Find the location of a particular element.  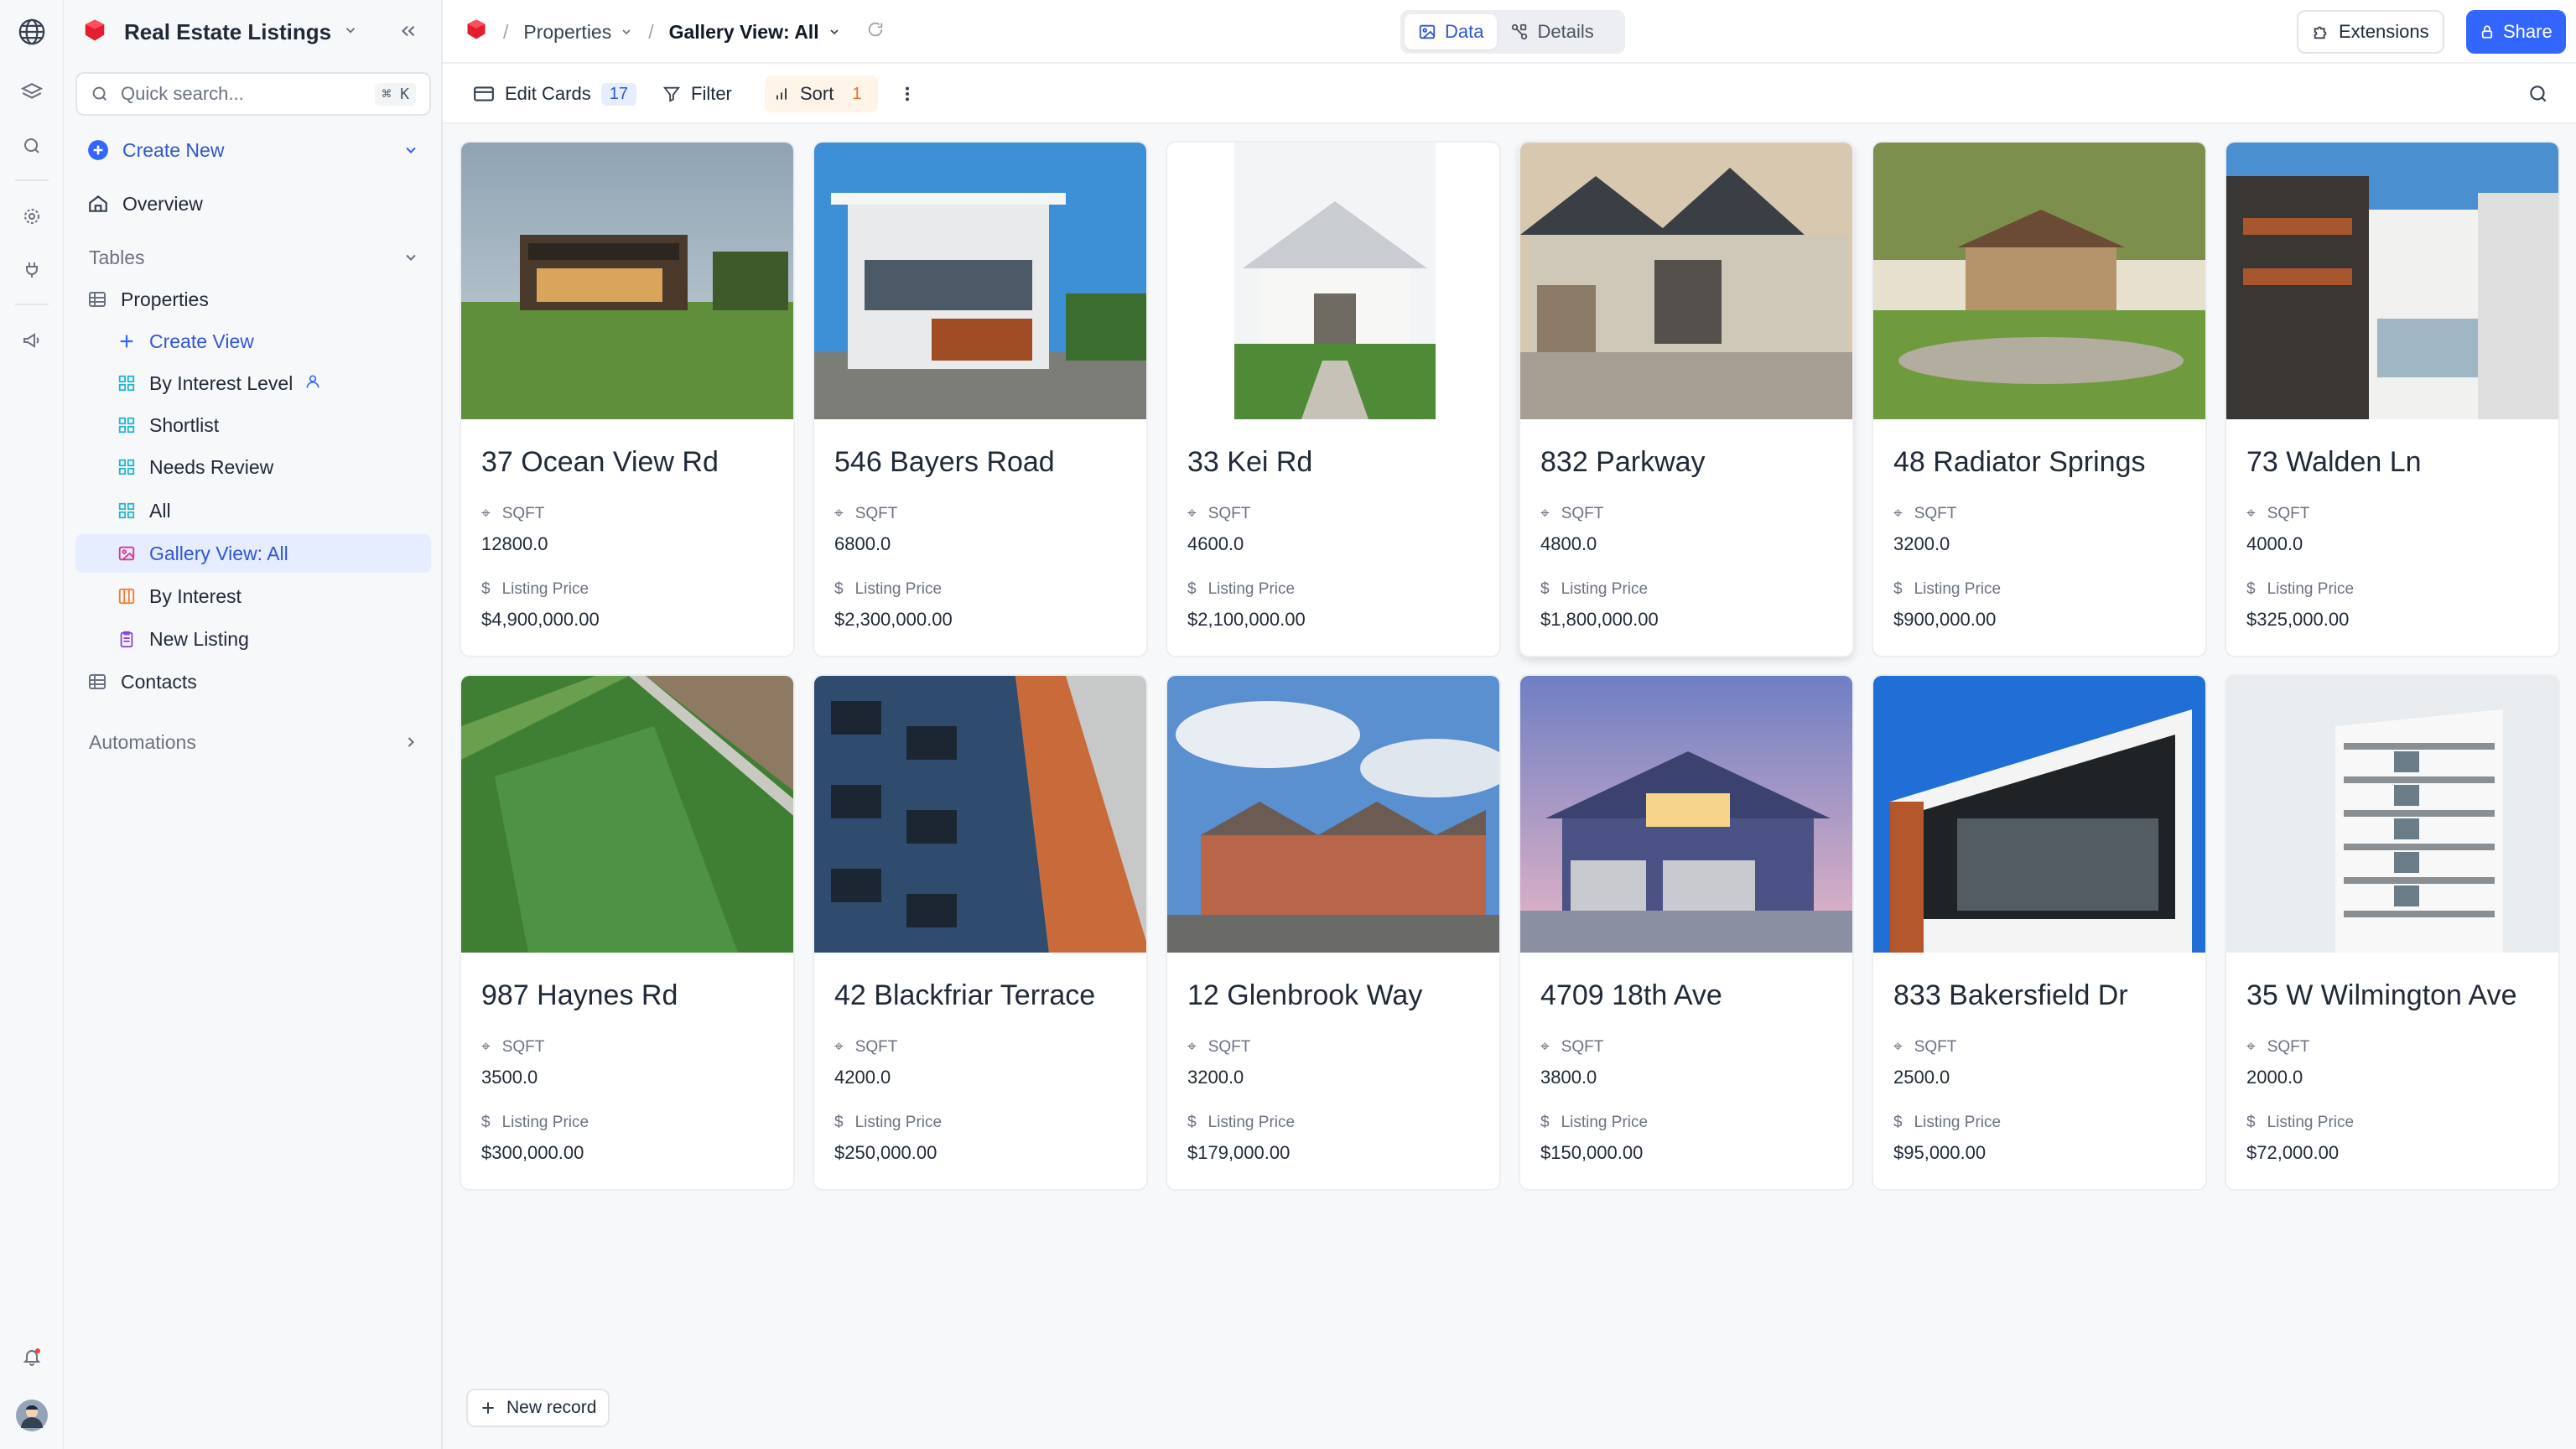

sidebar-item-contacts: Contacts is located at coordinates (253, 681).